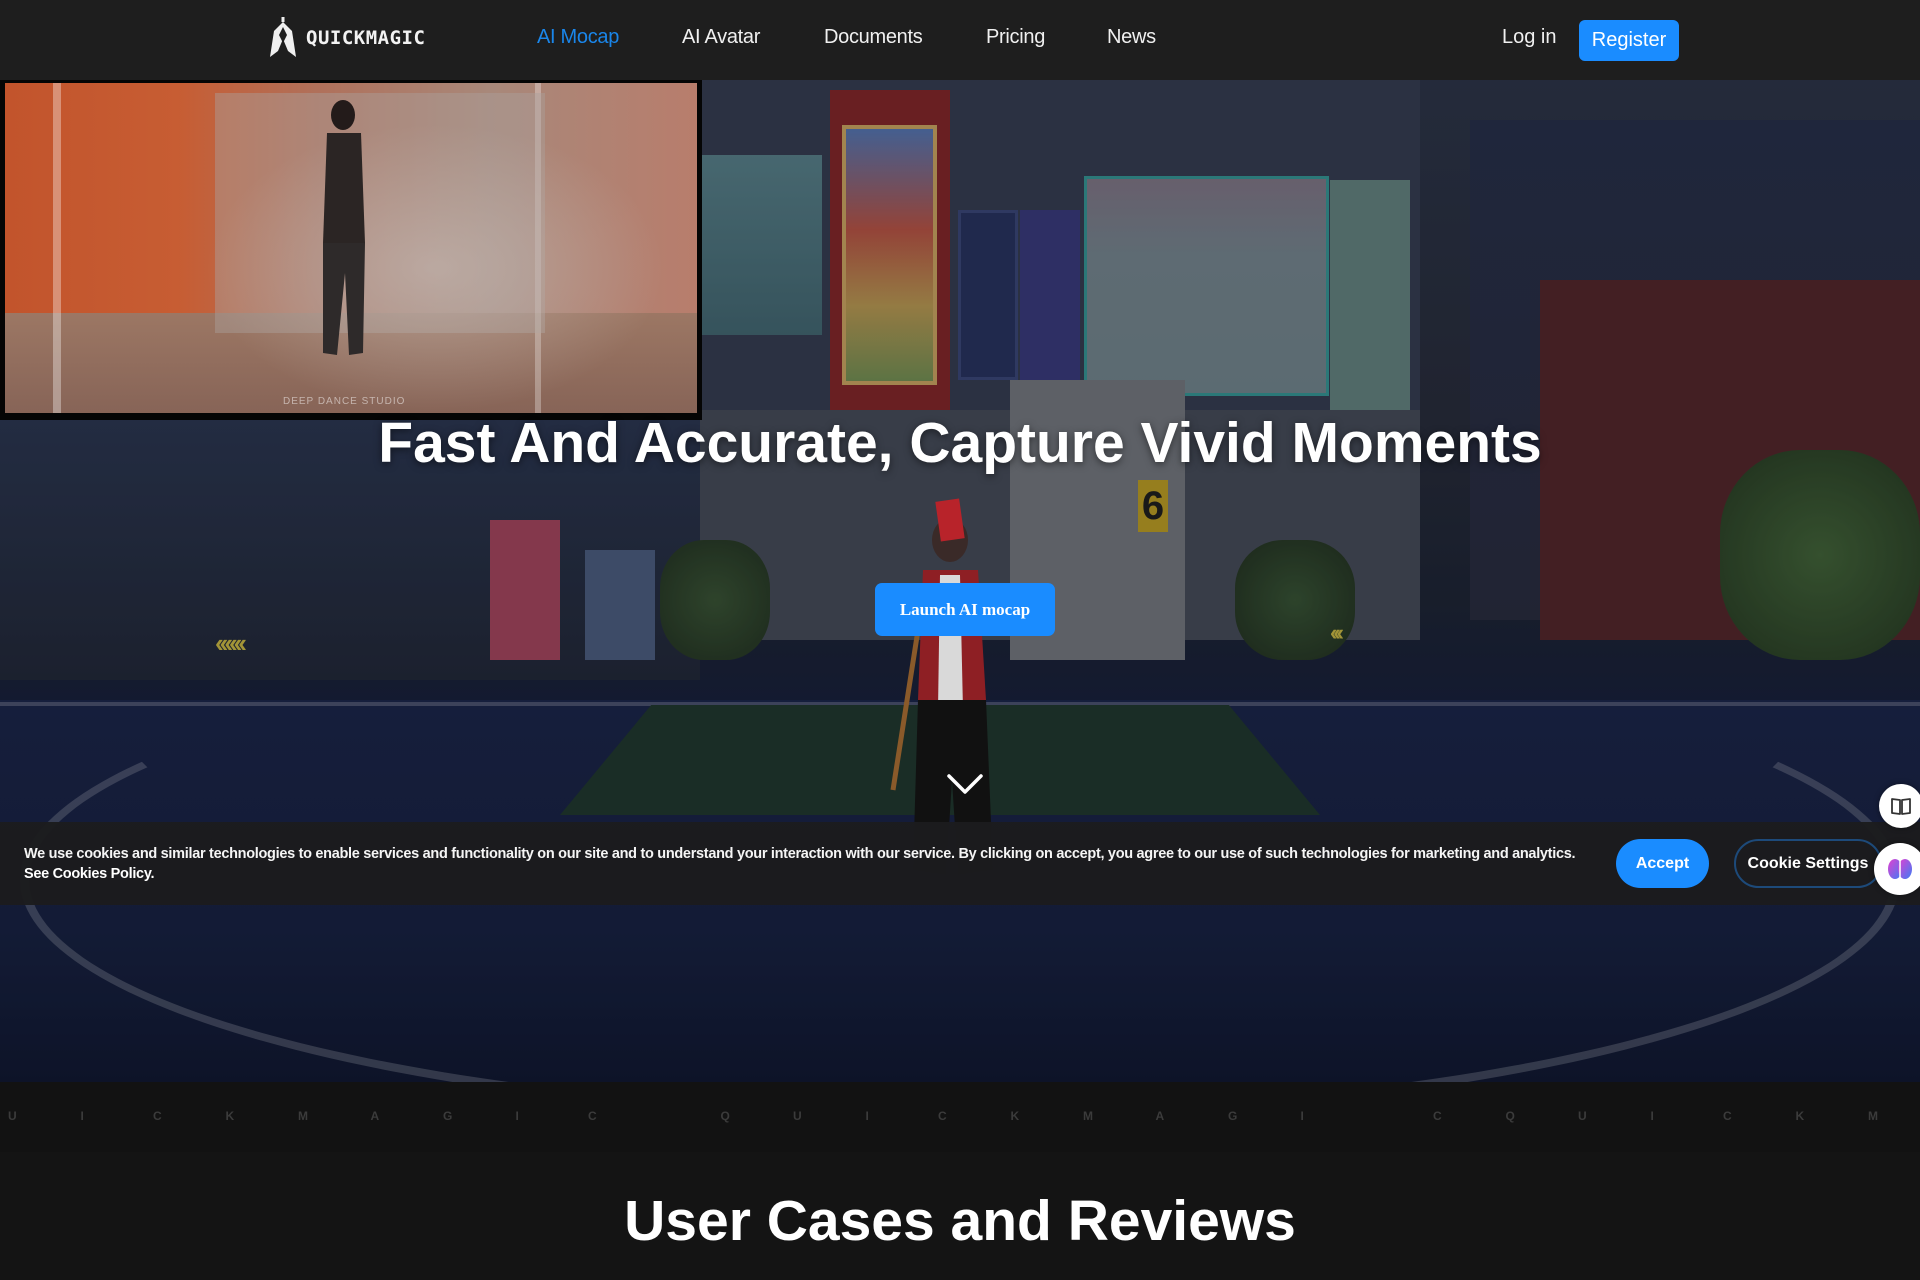 This screenshot has width=1920, height=1280. Describe the element at coordinates (873, 37) in the screenshot. I see `nav-item-documents: Documents` at that location.